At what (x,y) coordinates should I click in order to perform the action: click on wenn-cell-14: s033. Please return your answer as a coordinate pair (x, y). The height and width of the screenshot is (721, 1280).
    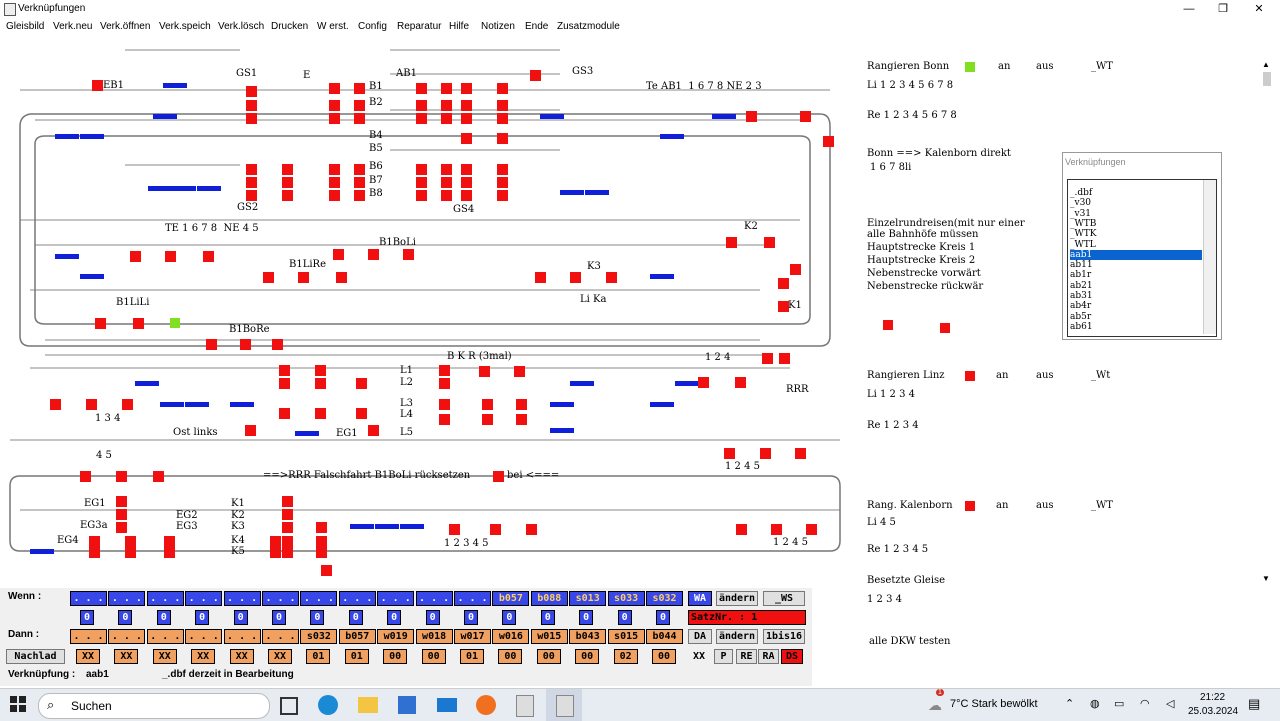
    Looking at the image, I should click on (626, 598).